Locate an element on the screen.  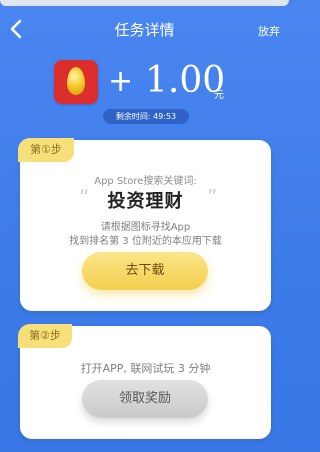
search-keyword: 投资理财 is located at coordinates (145, 201).